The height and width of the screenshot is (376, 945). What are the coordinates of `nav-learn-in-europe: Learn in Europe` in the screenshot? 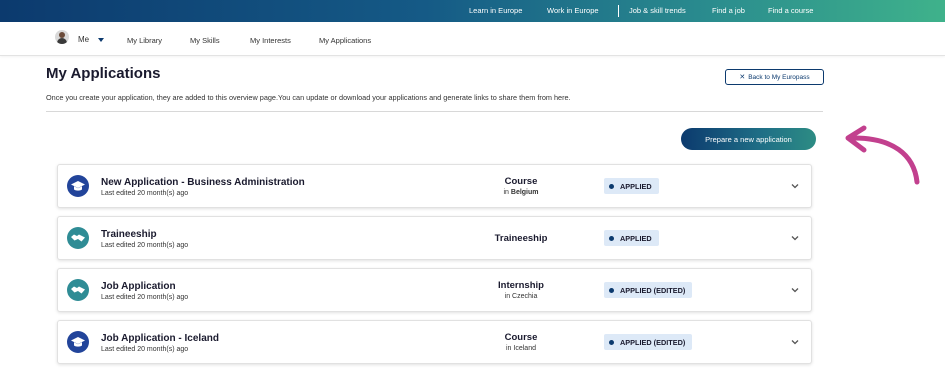 It's located at (495, 11).